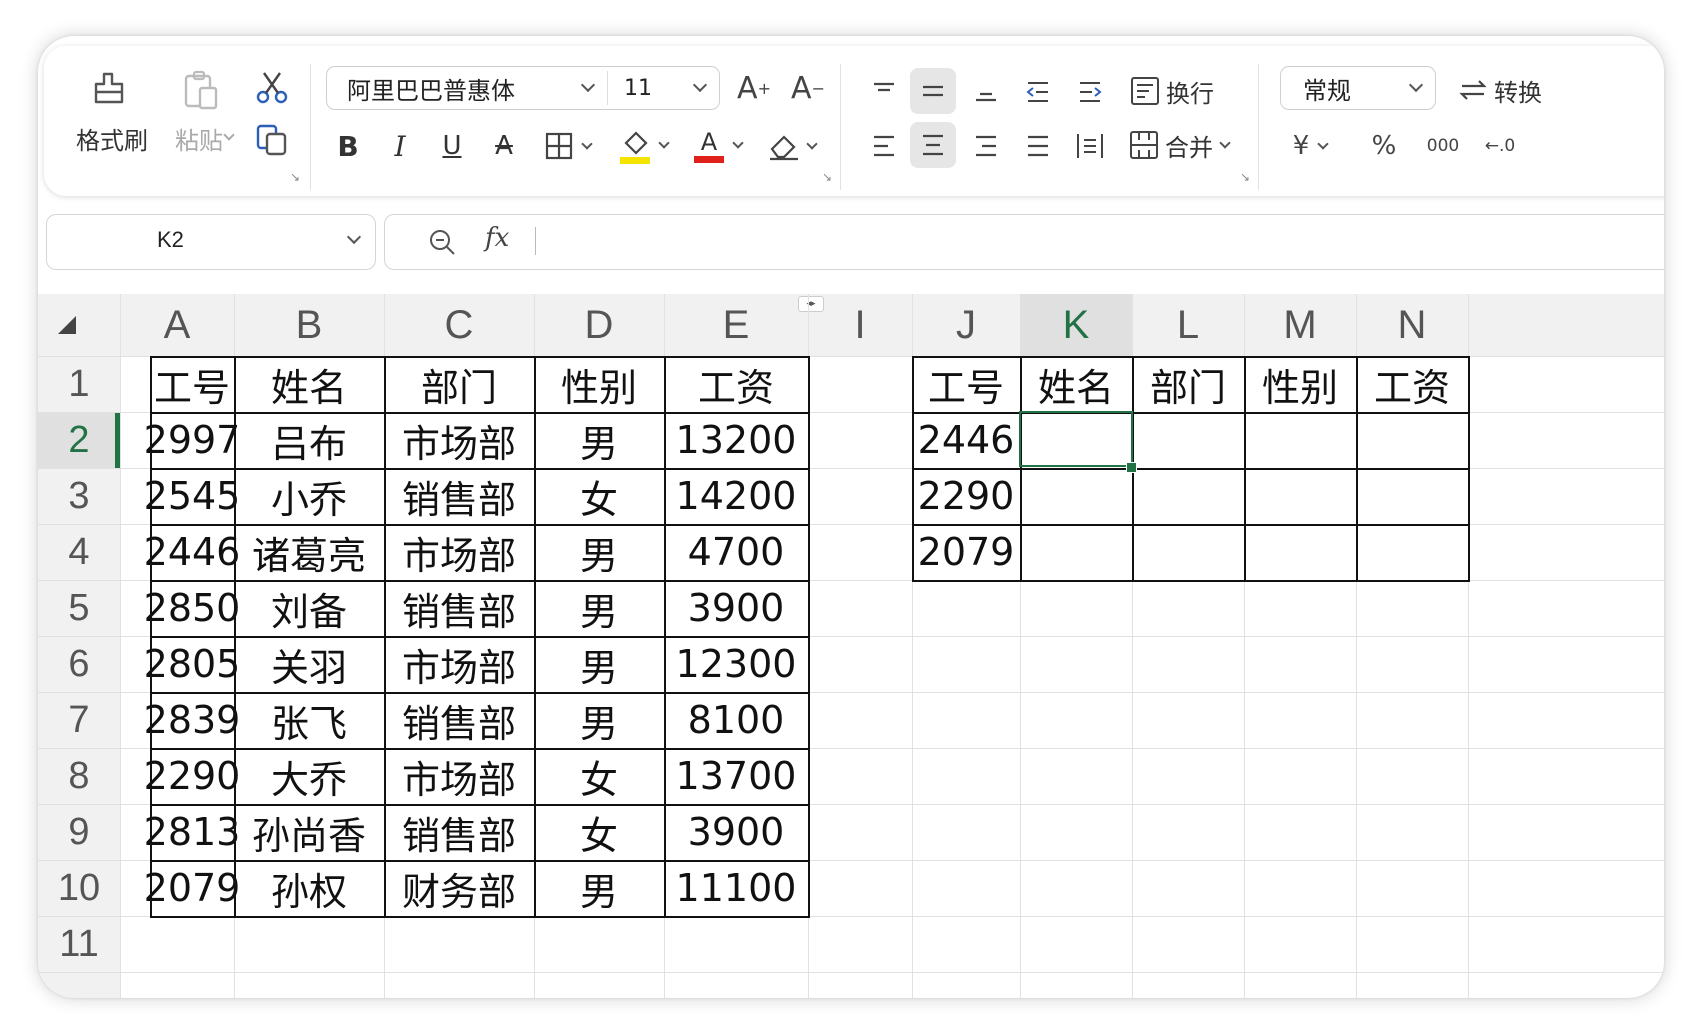 The width and height of the screenshot is (1698, 1032). Describe the element at coordinates (736, 440) in the screenshot. I see `left-table-cell: 13200` at that location.